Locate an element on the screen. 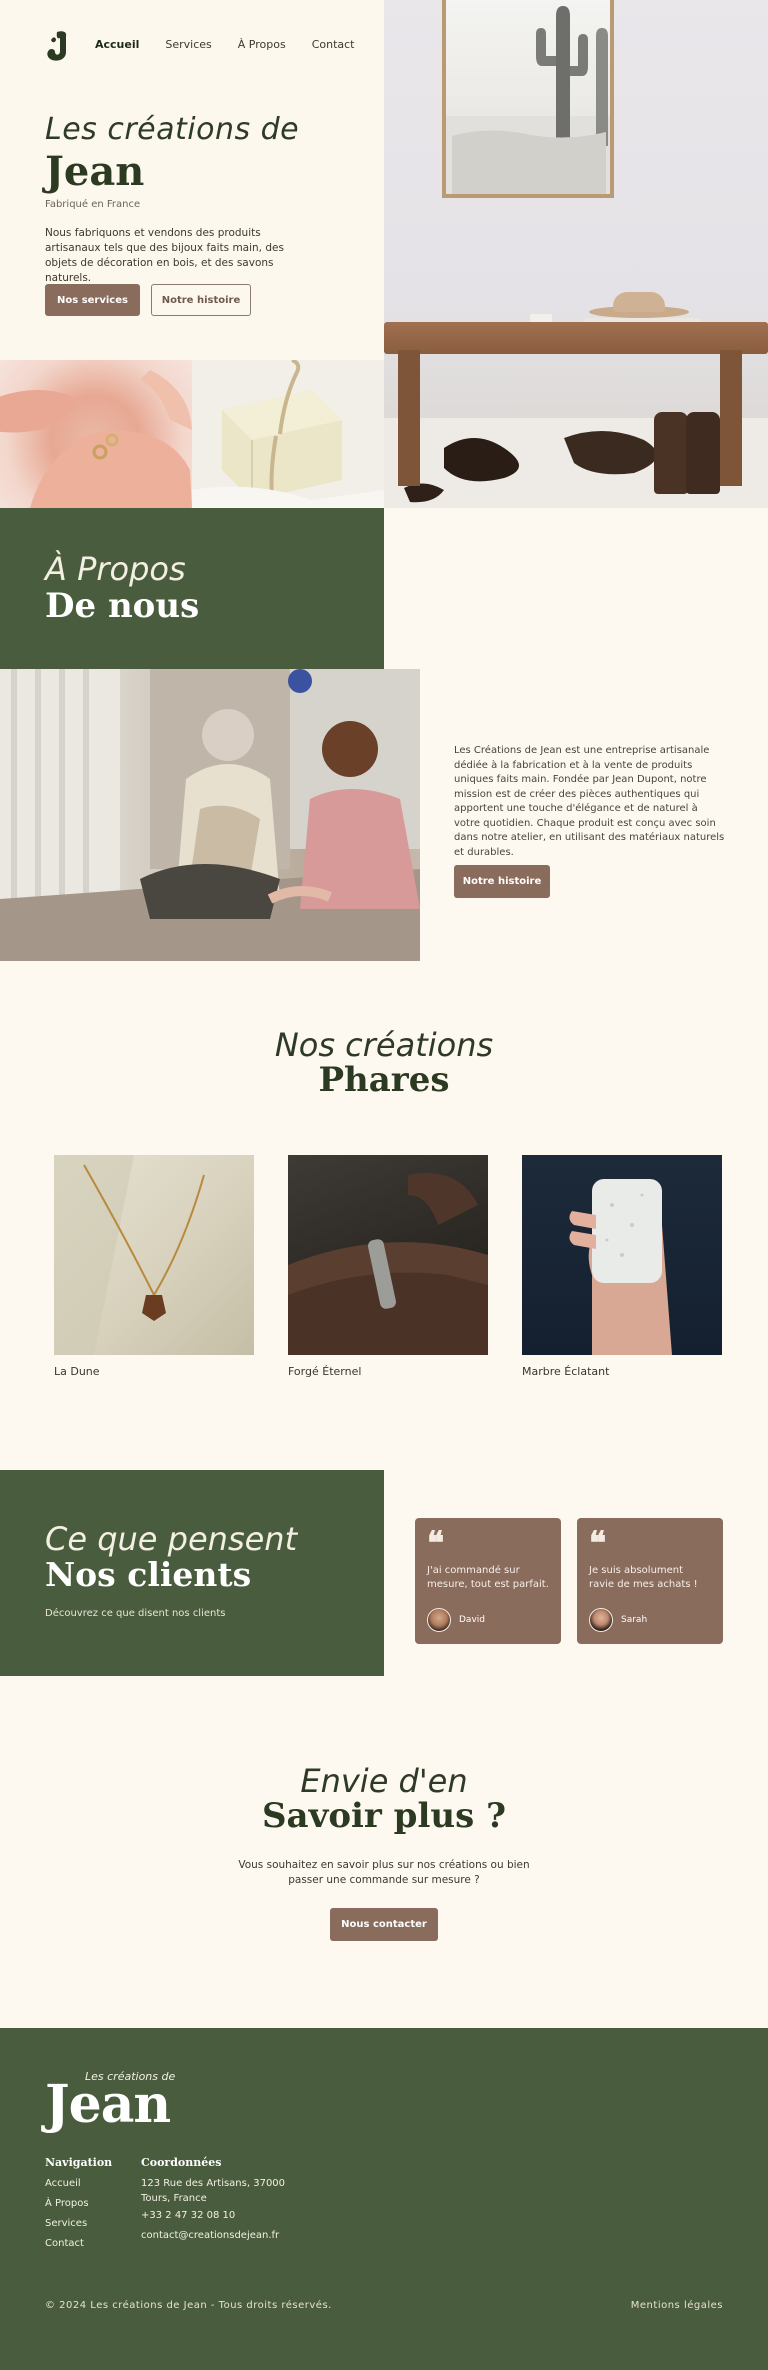  footer-legal-link: Mentions légales is located at coordinates (677, 2305).